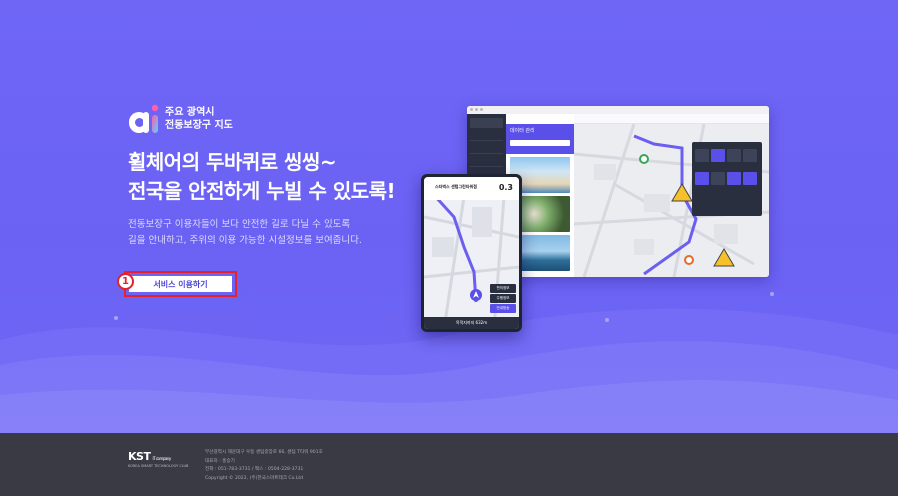 The width and height of the screenshot is (898, 496). Describe the element at coordinates (503, 308) in the screenshot. I see `phone-tab-announcement: 안내방송` at that location.